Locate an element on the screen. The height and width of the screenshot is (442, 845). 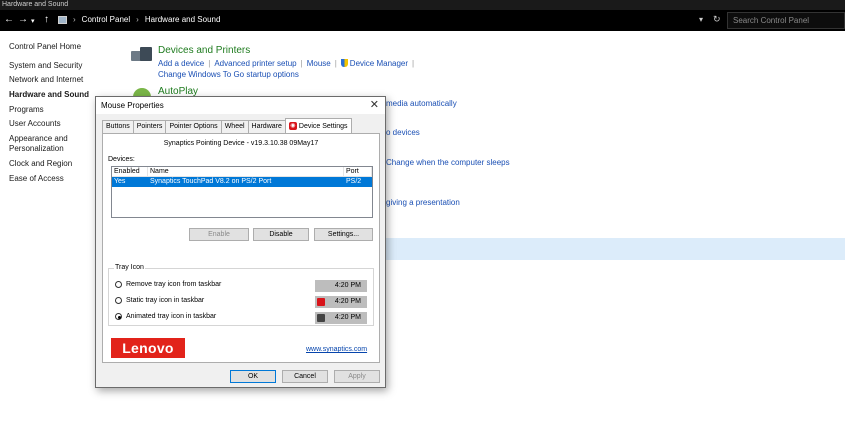
up-arrow-icon: ↑ is located at coordinates (46, 20).